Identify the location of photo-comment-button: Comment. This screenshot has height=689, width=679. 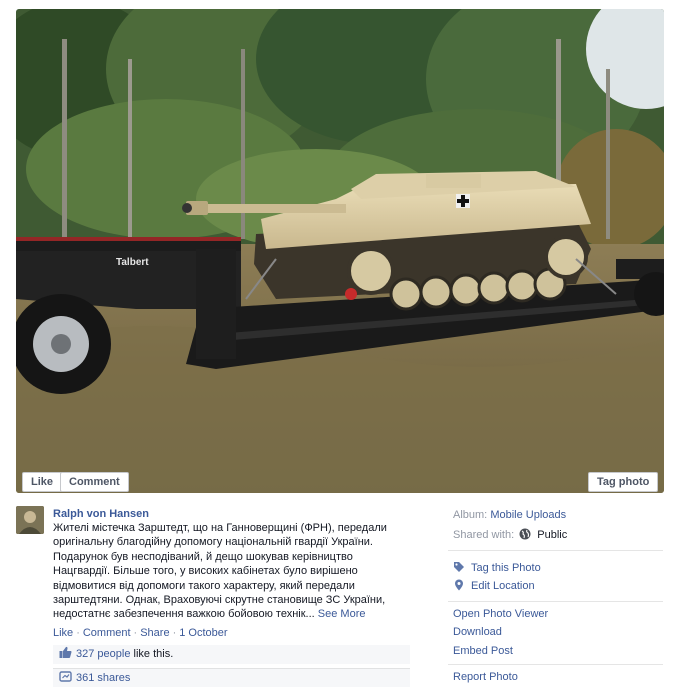
(94, 482).